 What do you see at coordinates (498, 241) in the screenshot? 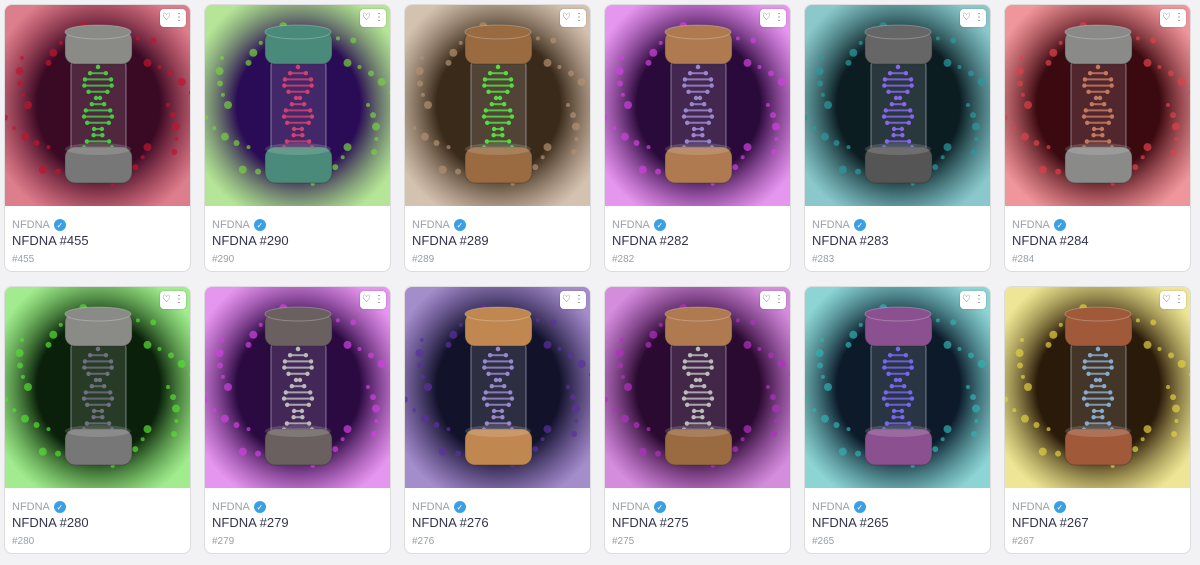
I see `nft-name: NFDNA #289` at bounding box center [498, 241].